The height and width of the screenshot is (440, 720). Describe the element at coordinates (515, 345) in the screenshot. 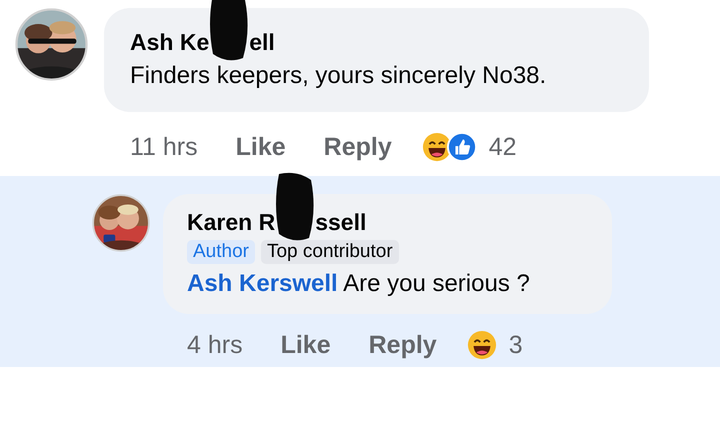

I see `reaction-count: 3` at that location.